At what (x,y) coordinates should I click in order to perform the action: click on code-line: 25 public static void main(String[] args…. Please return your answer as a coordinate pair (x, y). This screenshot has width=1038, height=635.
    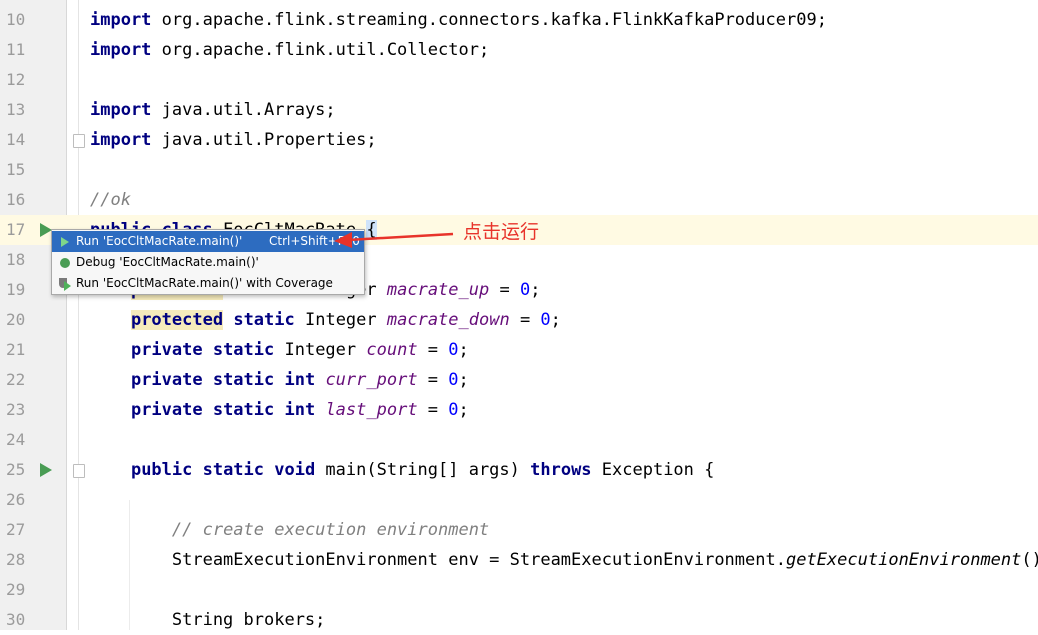
    Looking at the image, I should click on (519, 470).